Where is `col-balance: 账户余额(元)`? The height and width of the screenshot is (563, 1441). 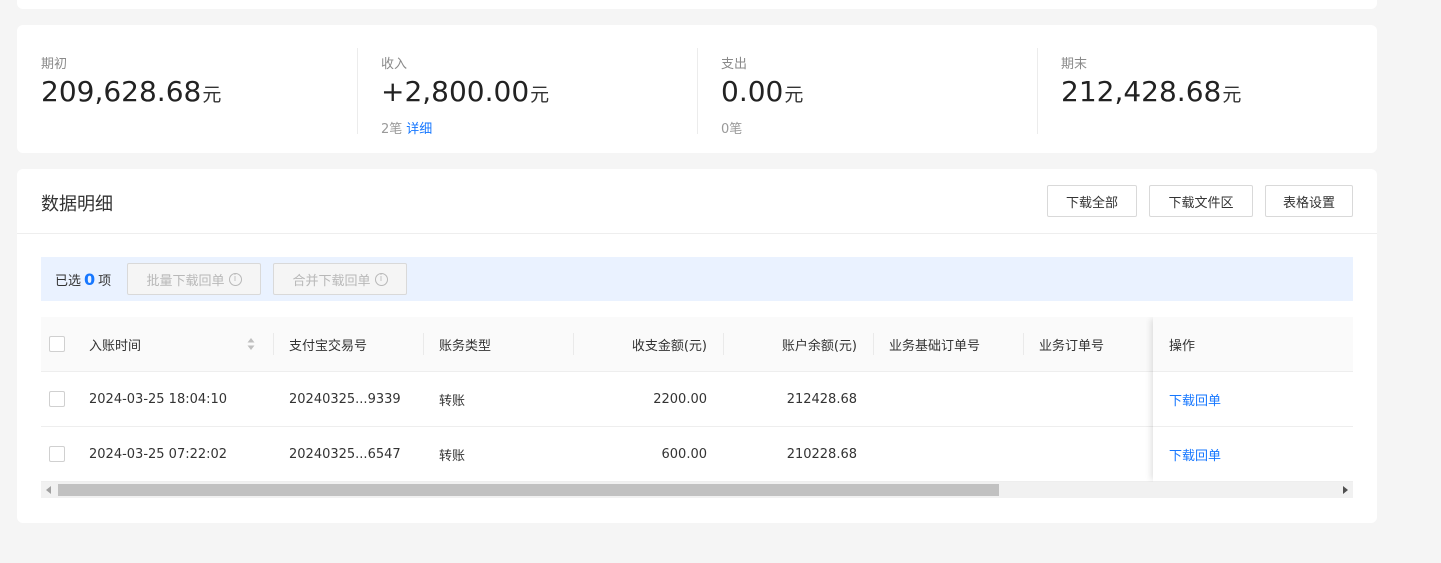 col-balance: 账户余额(元) is located at coordinates (819, 346).